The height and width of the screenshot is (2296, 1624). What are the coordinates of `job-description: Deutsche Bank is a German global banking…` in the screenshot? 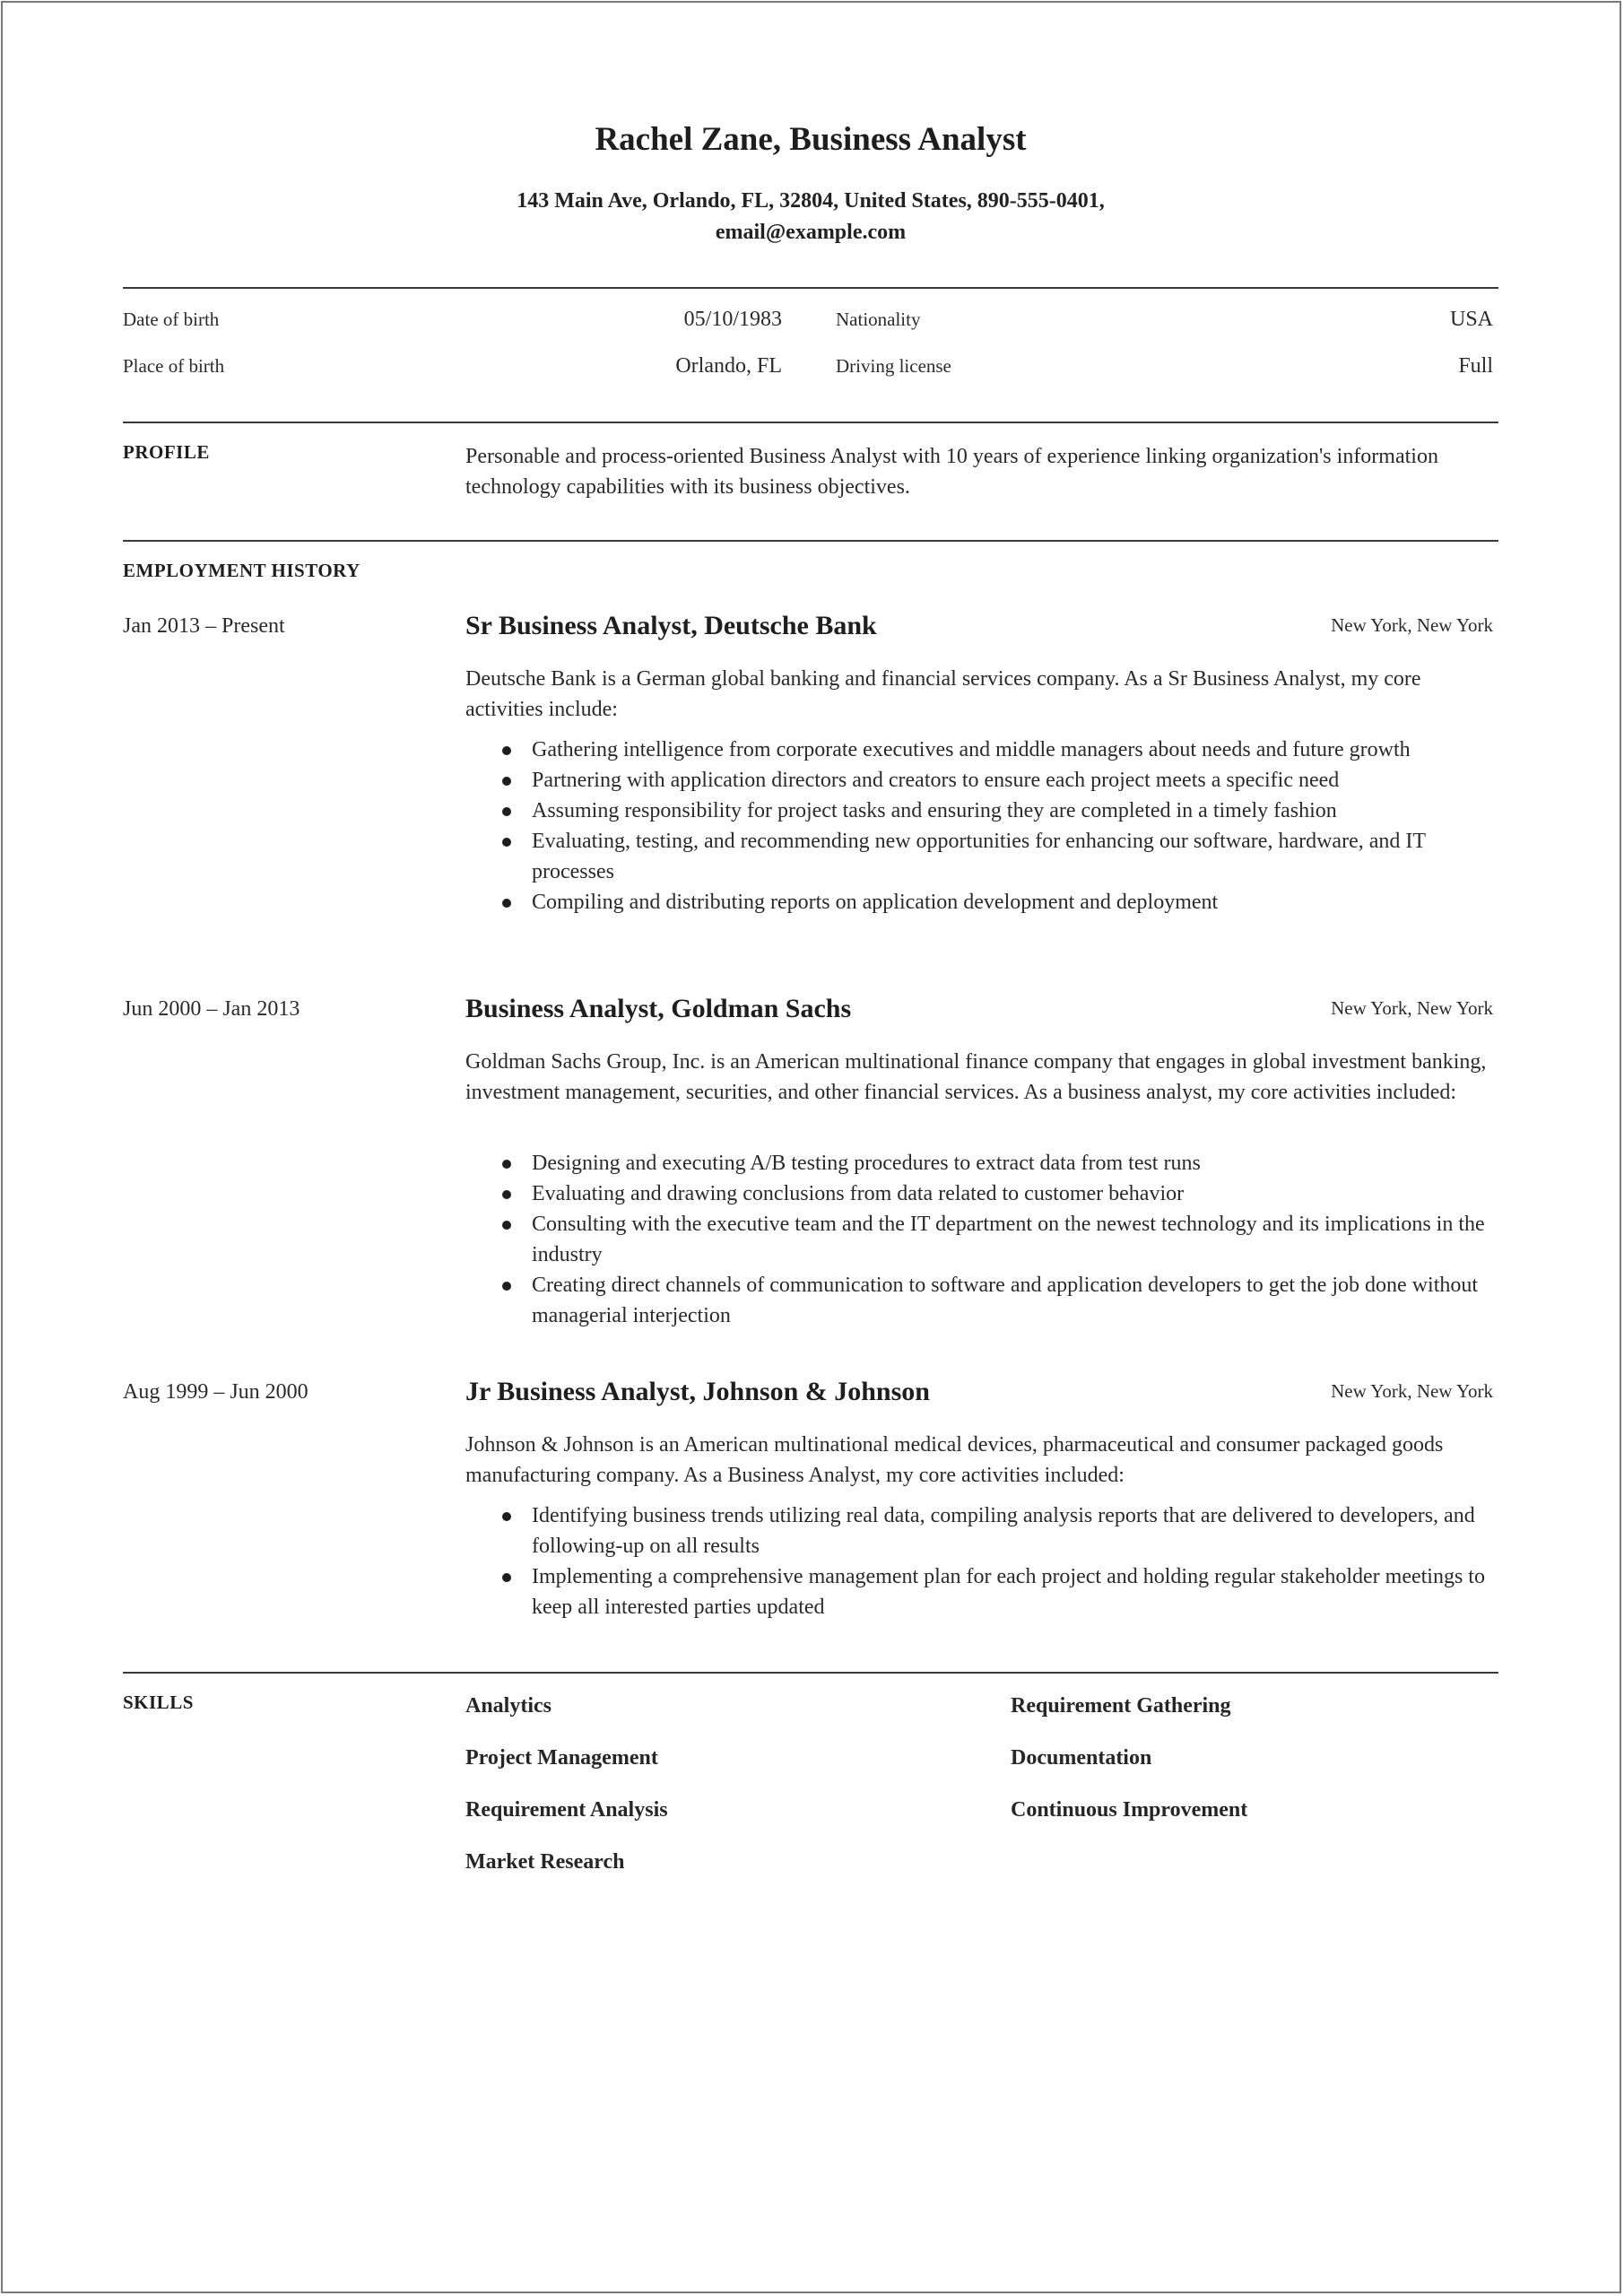 It's located at (943, 694).